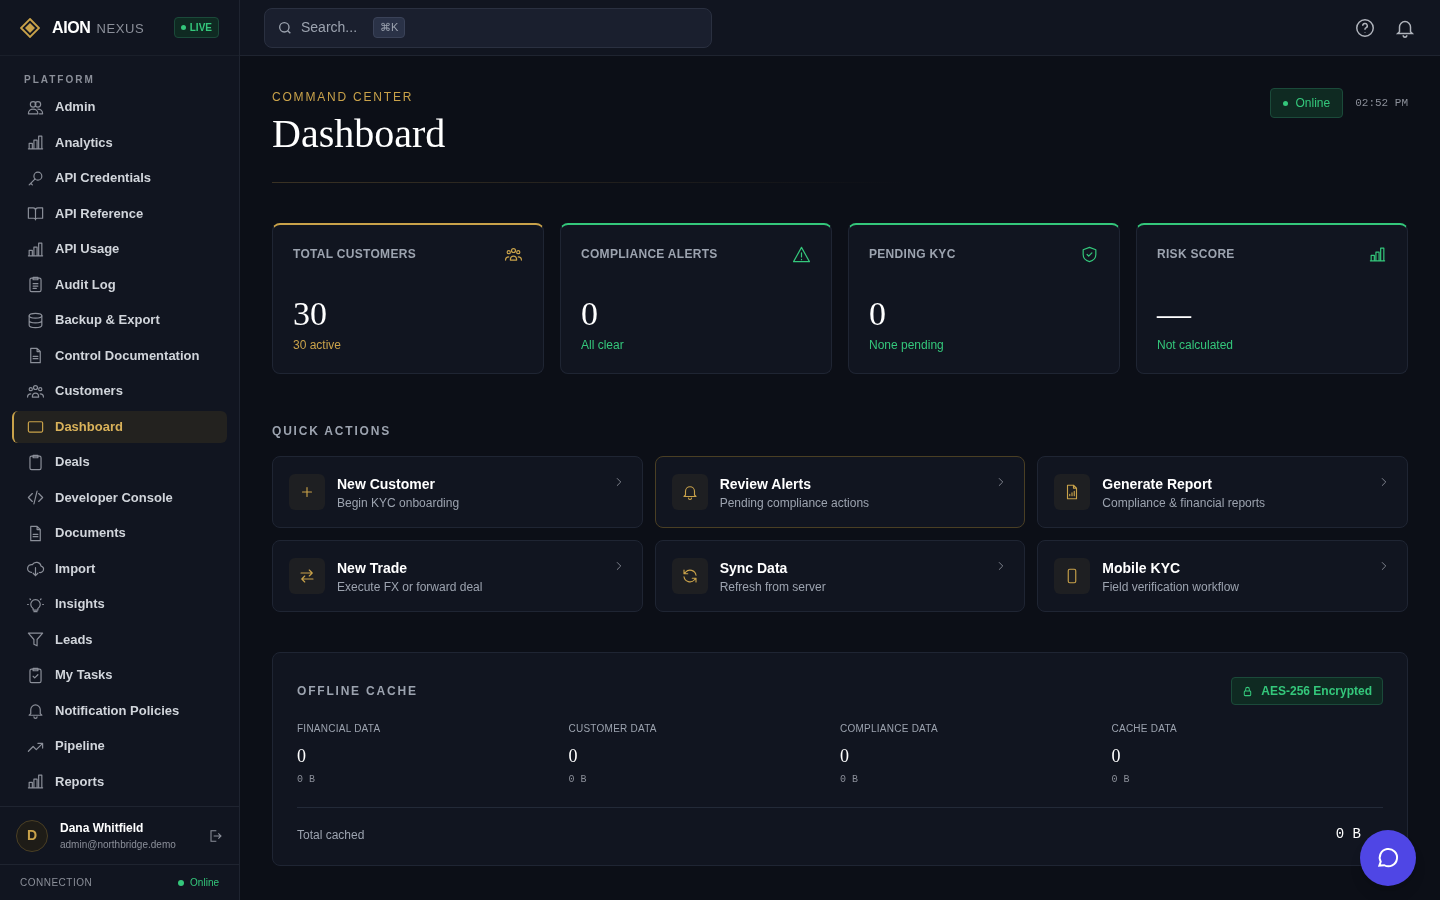 The image size is (1440, 900). Describe the element at coordinates (765, 484) in the screenshot. I see `action-title: Review Alerts` at that location.